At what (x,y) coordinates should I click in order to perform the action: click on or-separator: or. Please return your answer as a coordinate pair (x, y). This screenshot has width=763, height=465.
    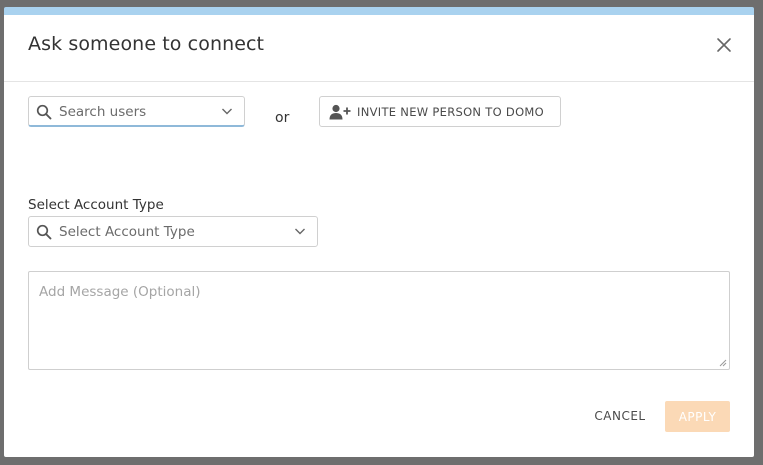
    Looking at the image, I should click on (282, 118).